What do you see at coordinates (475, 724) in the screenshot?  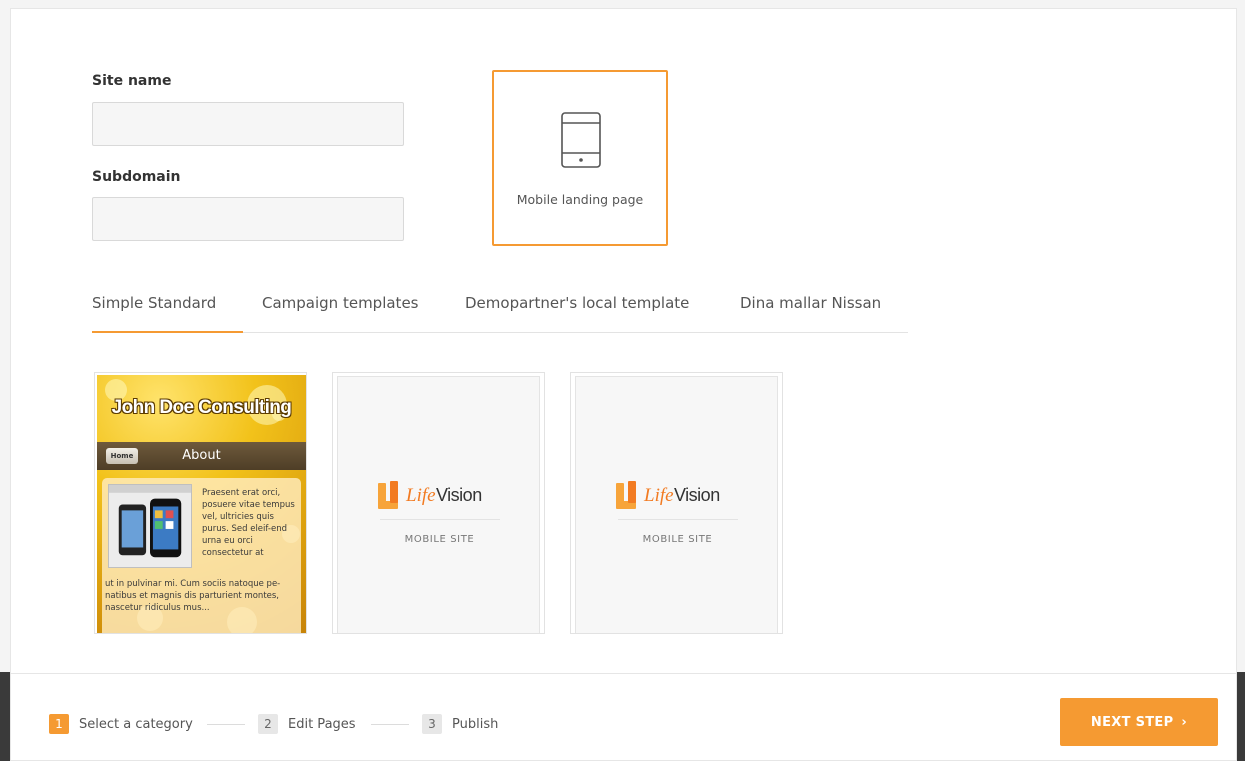 I see `step-label: Publish` at bounding box center [475, 724].